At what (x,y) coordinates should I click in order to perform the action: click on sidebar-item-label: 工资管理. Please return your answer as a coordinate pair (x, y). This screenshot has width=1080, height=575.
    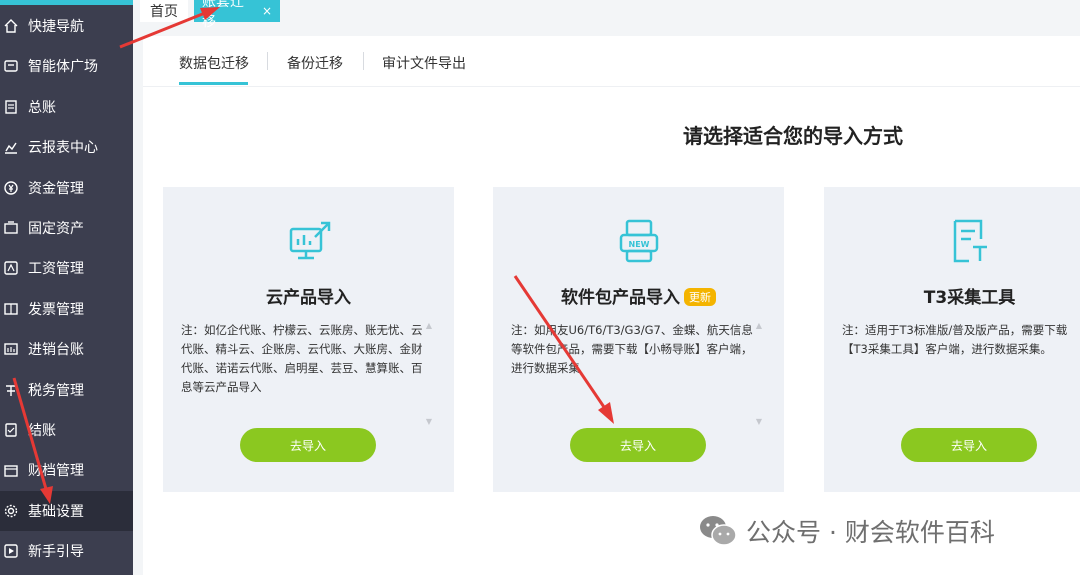
    Looking at the image, I should click on (56, 269).